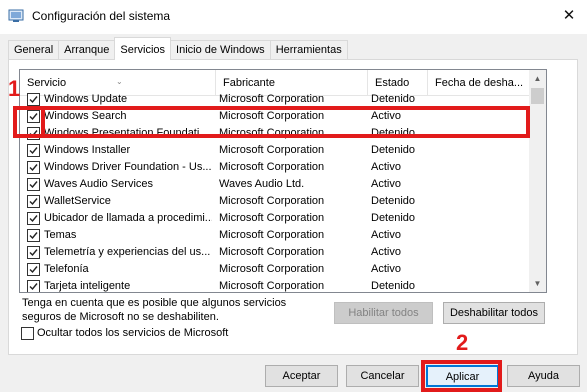 Image resolution: width=587 pixels, height=392 pixels. Describe the element at coordinates (543, 376) in the screenshot. I see `help-button: Ayuda` at that location.